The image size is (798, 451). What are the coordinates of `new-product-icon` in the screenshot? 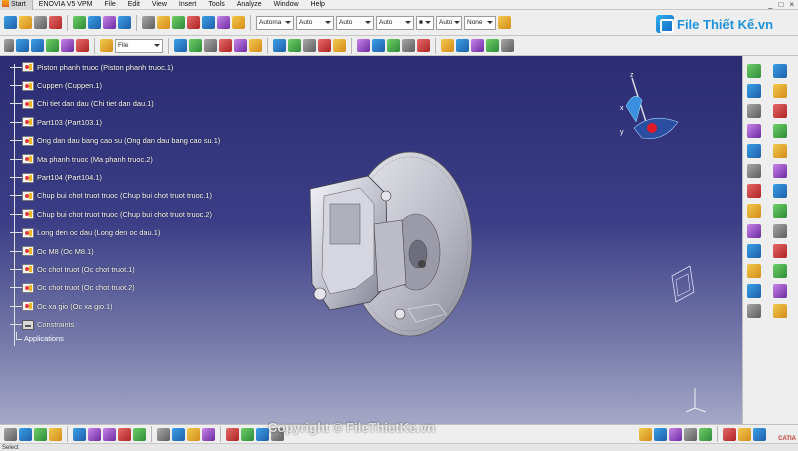 It's located at (754, 91).